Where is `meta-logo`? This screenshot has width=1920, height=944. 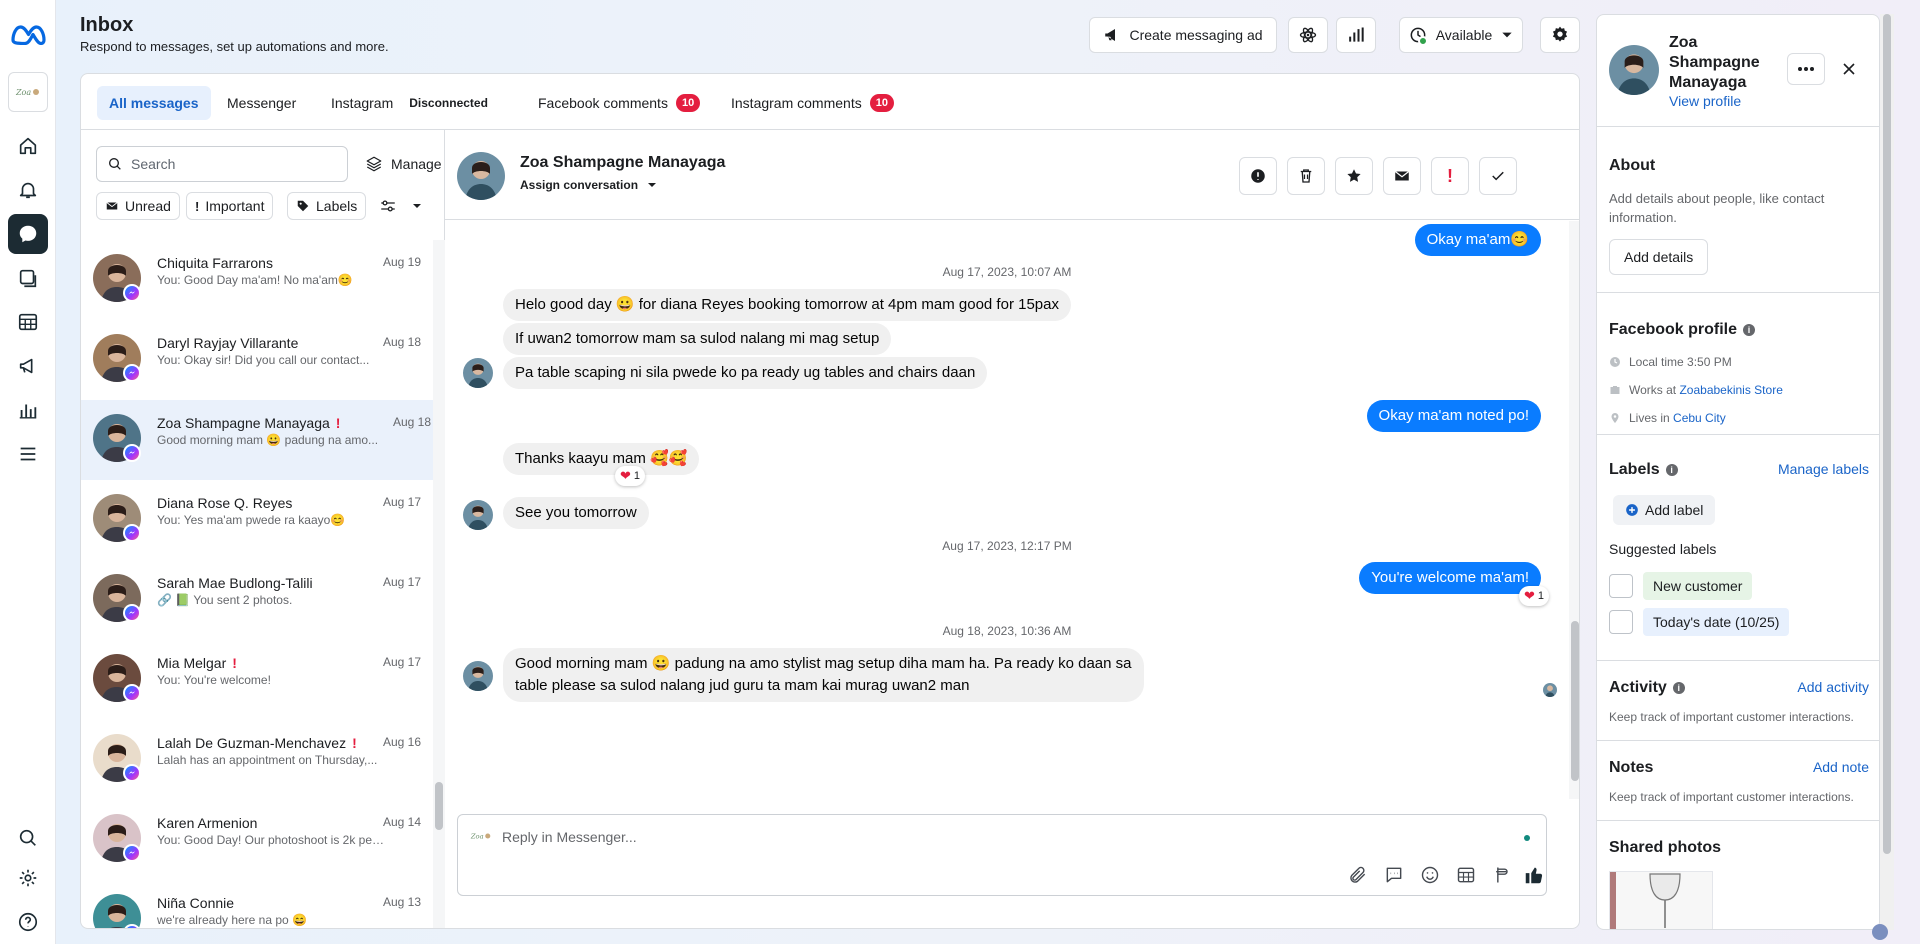
meta-logo is located at coordinates (28, 34).